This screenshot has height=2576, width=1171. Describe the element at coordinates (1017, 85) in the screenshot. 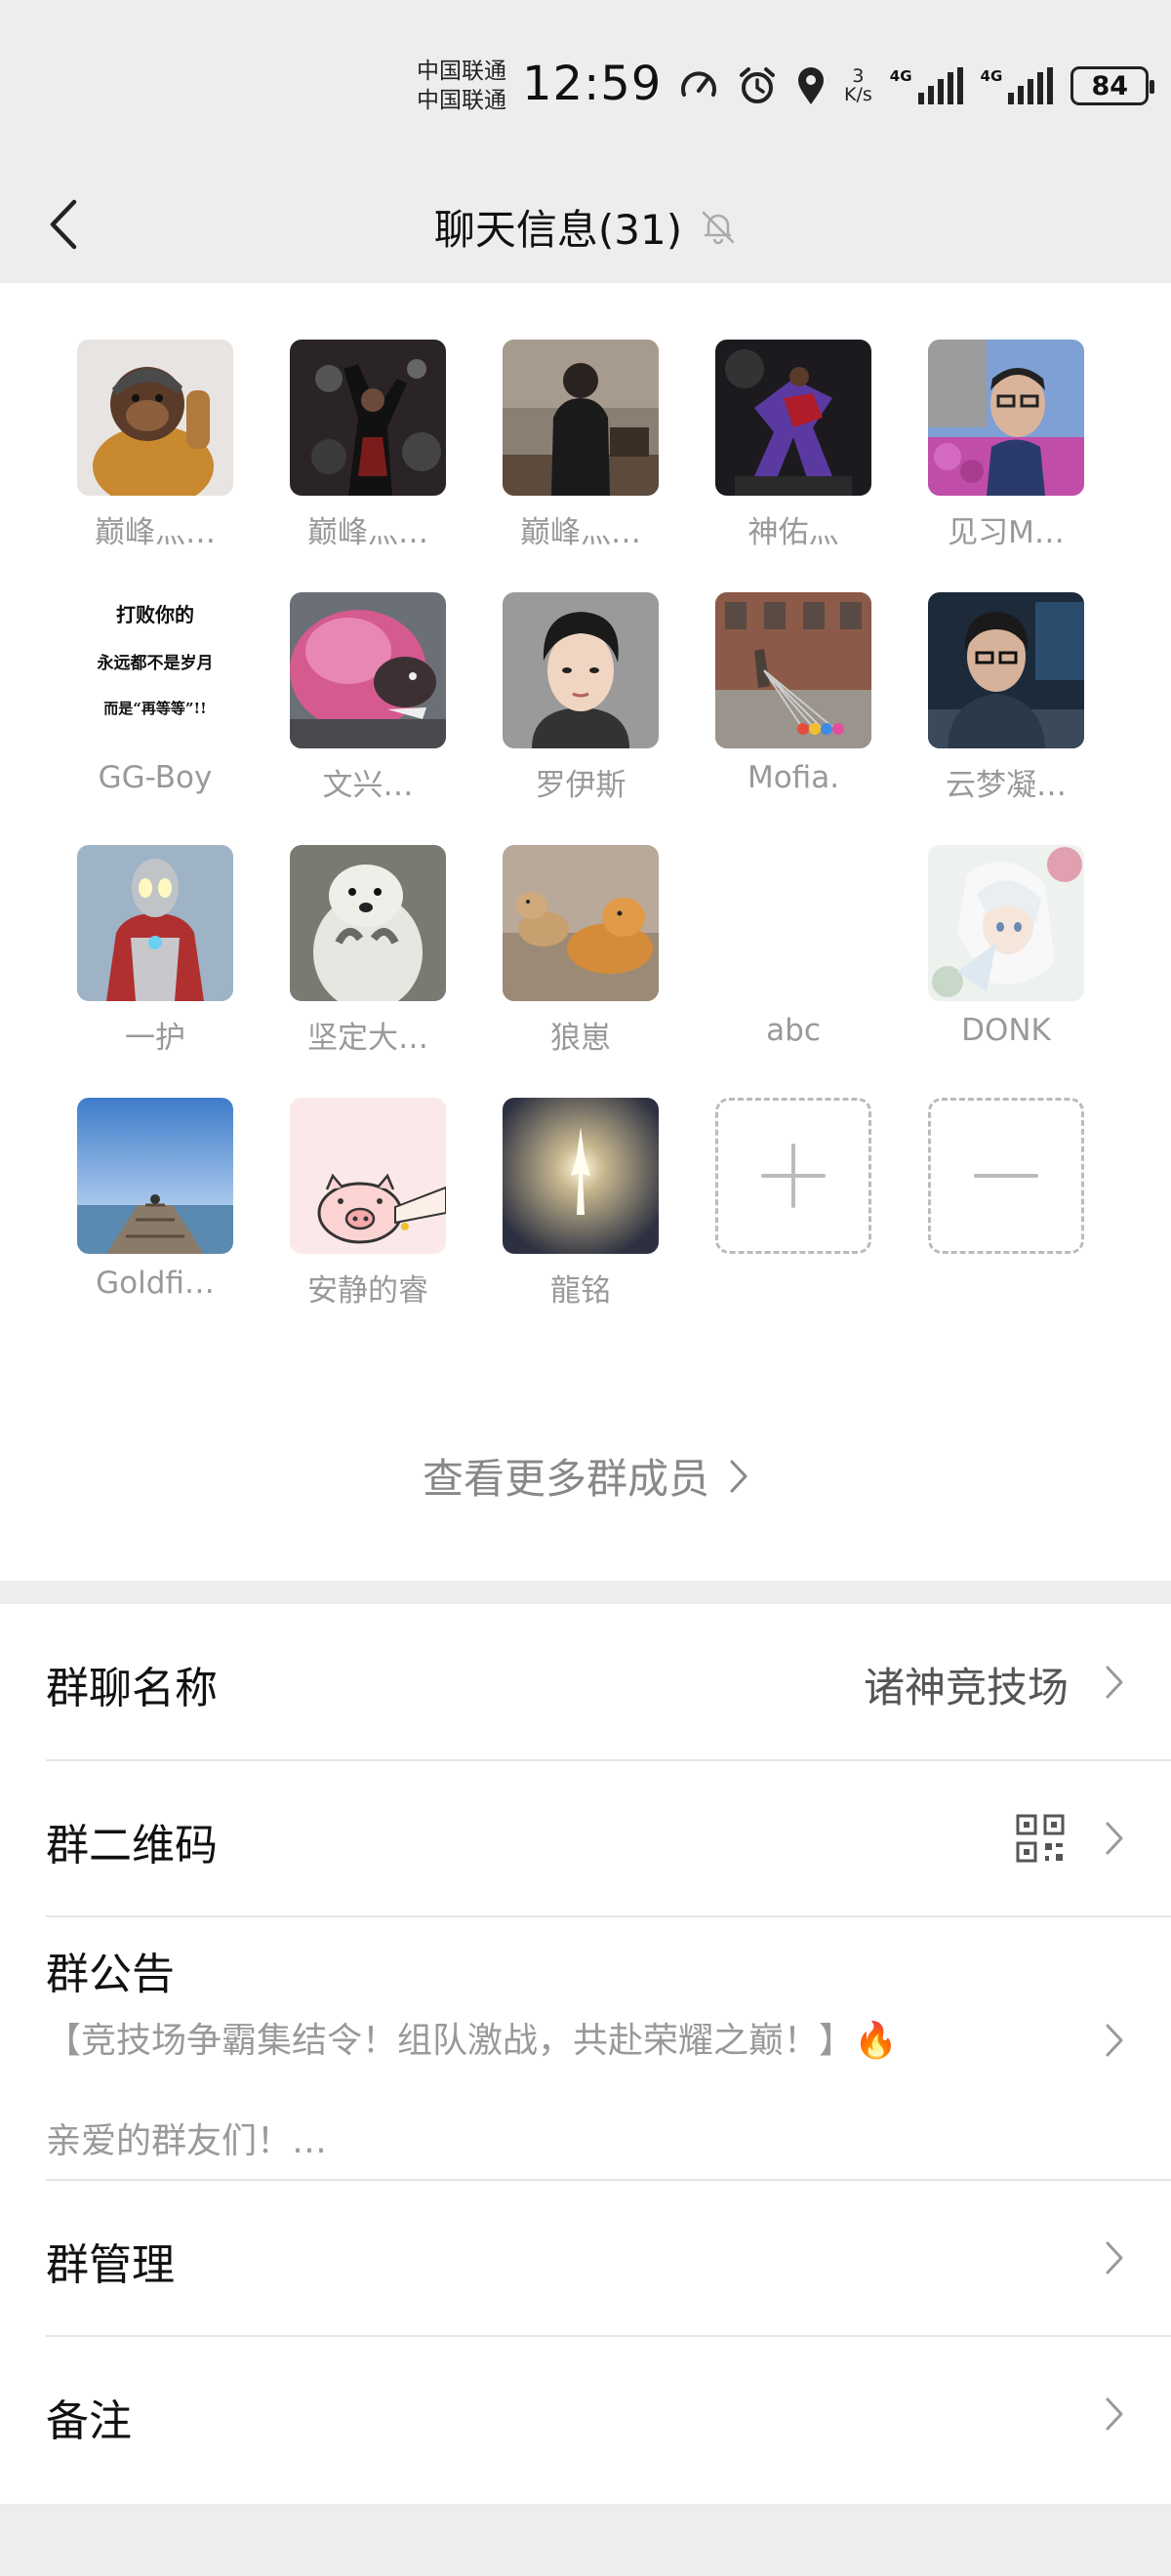

I see `signal-icon-2: 4G` at that location.